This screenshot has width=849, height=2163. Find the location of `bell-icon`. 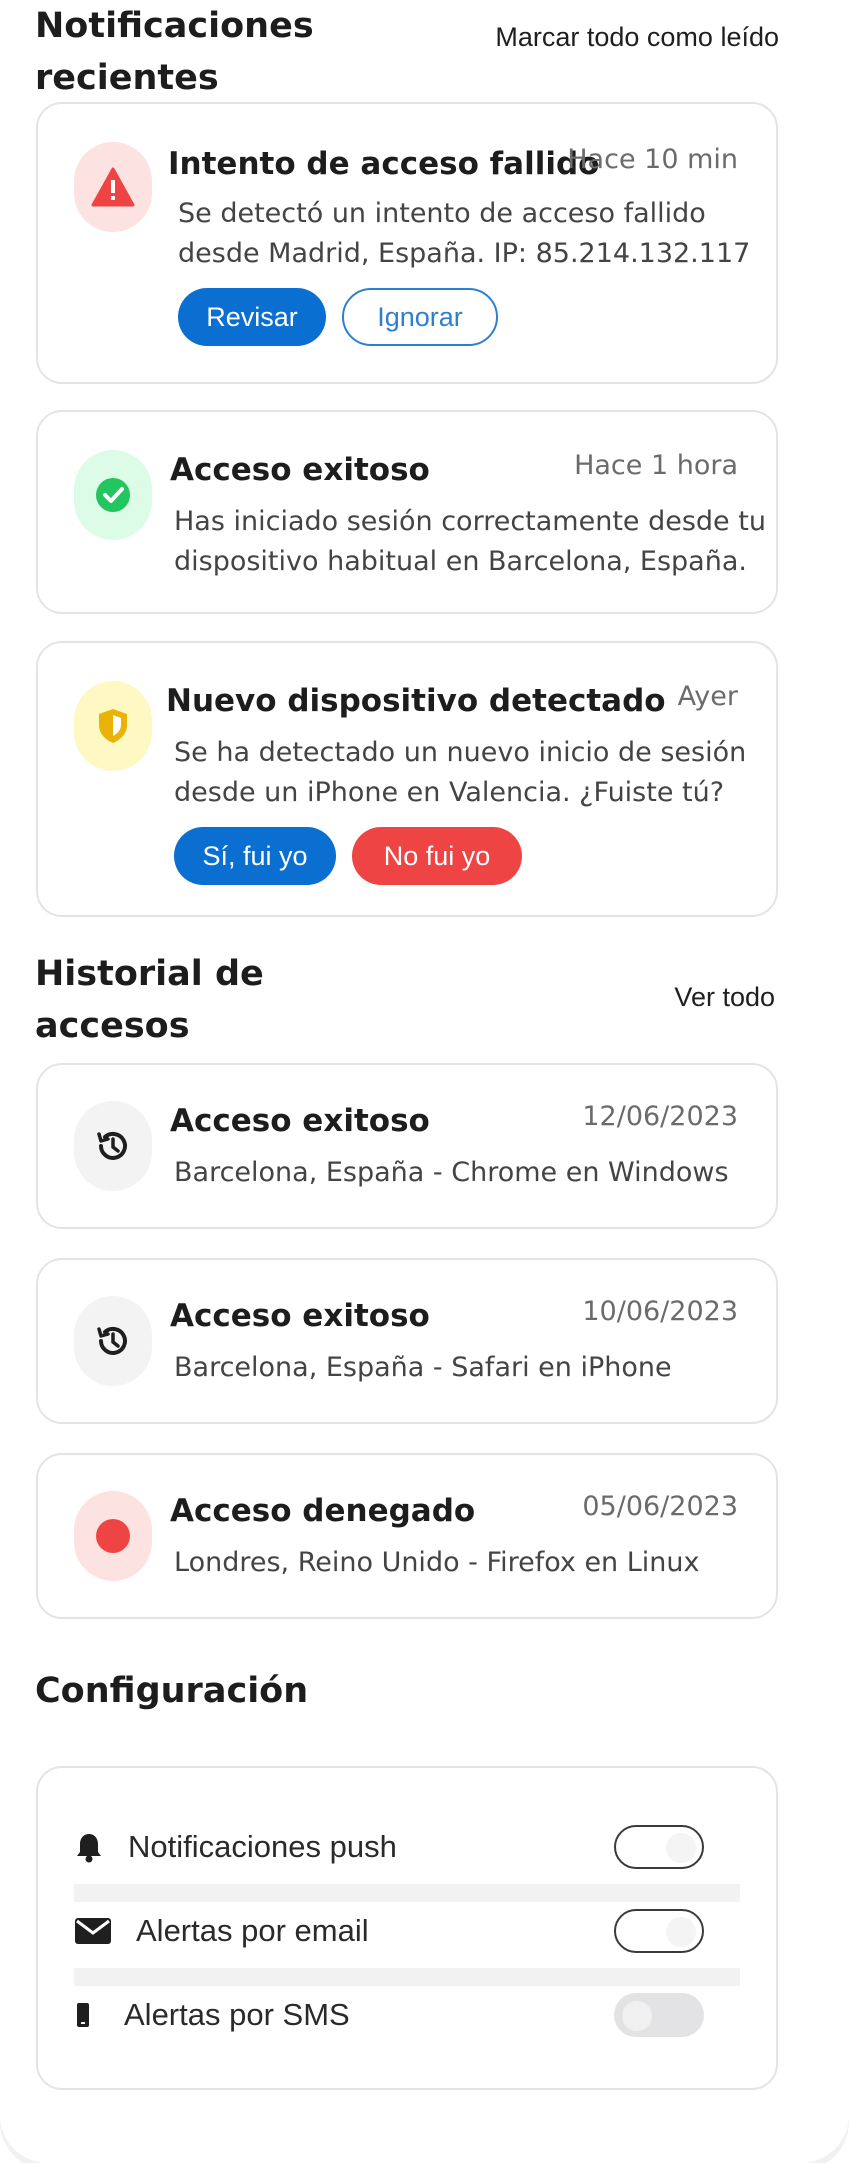

bell-icon is located at coordinates (101, 1847).